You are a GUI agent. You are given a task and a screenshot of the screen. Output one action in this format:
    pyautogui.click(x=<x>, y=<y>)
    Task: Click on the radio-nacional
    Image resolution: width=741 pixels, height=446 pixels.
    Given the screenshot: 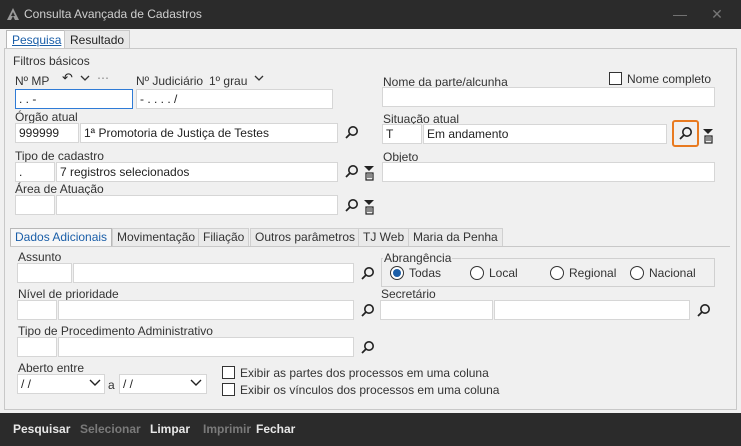 What is the action you would take?
    pyautogui.click(x=637, y=273)
    